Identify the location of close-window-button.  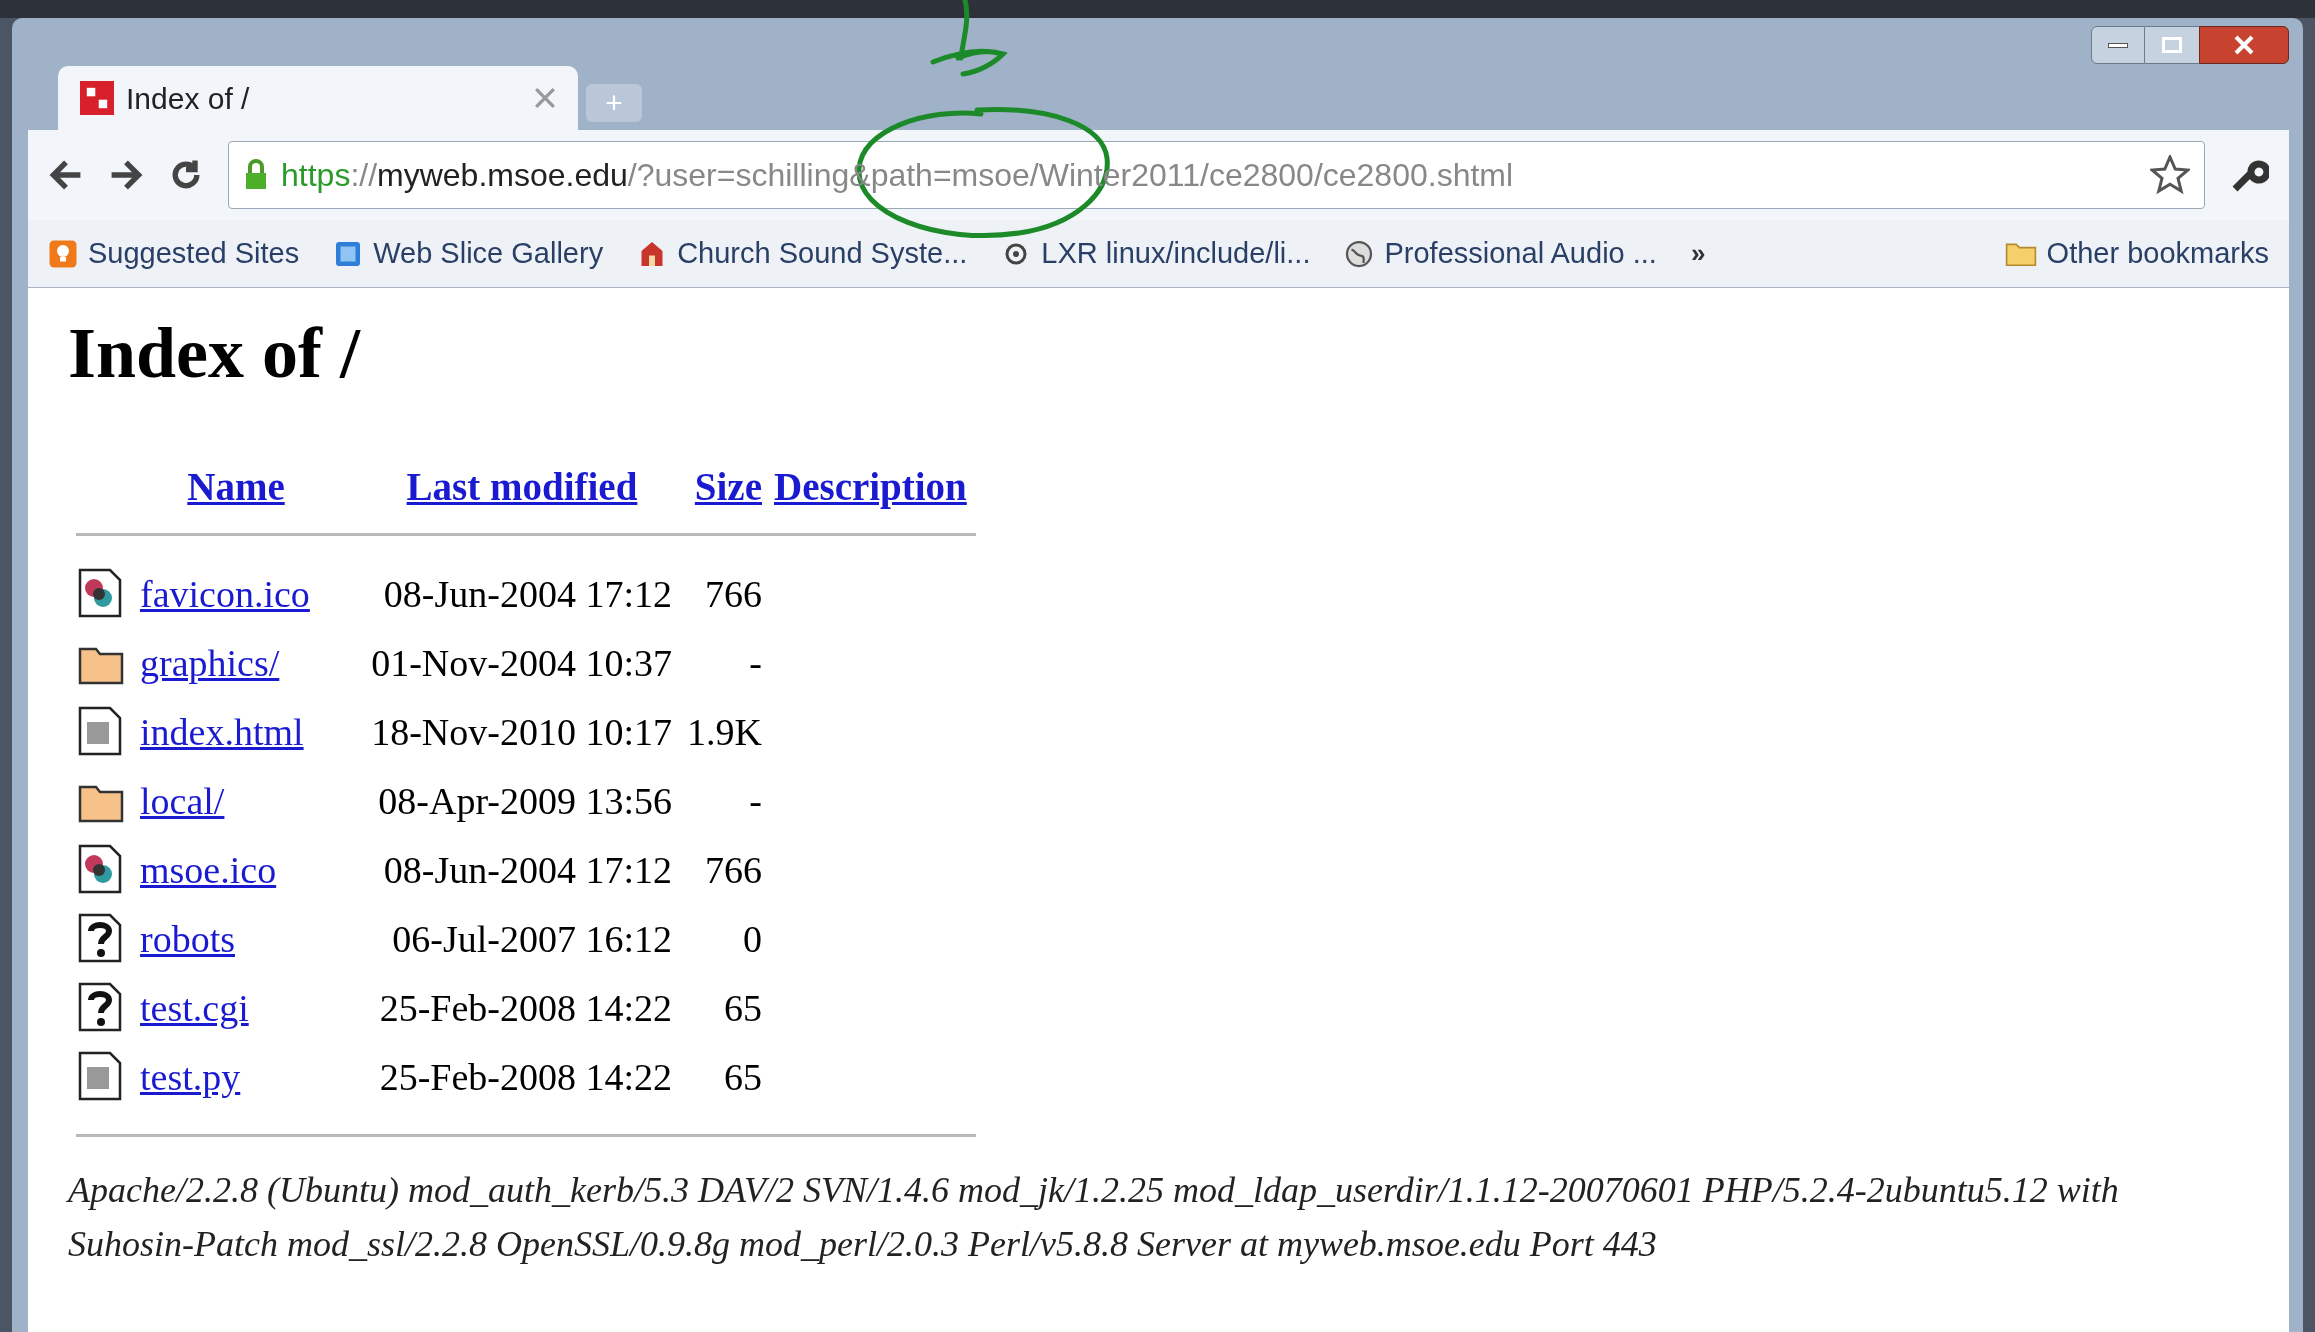
(2244, 45).